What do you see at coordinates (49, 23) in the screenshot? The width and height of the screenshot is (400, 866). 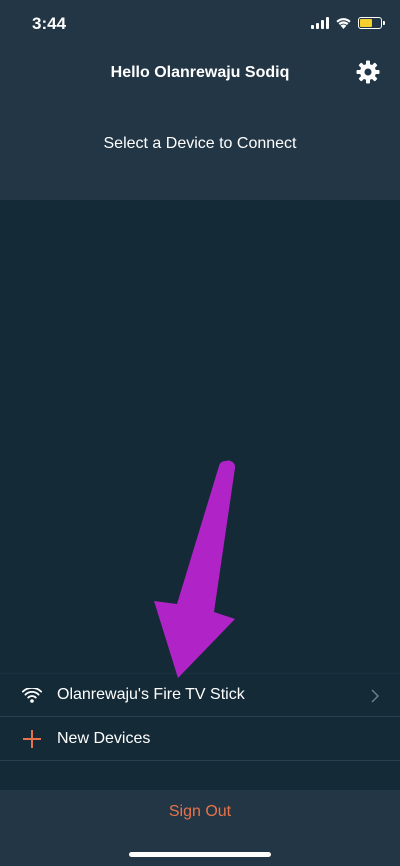 I see `status-time: 3:44` at bounding box center [49, 23].